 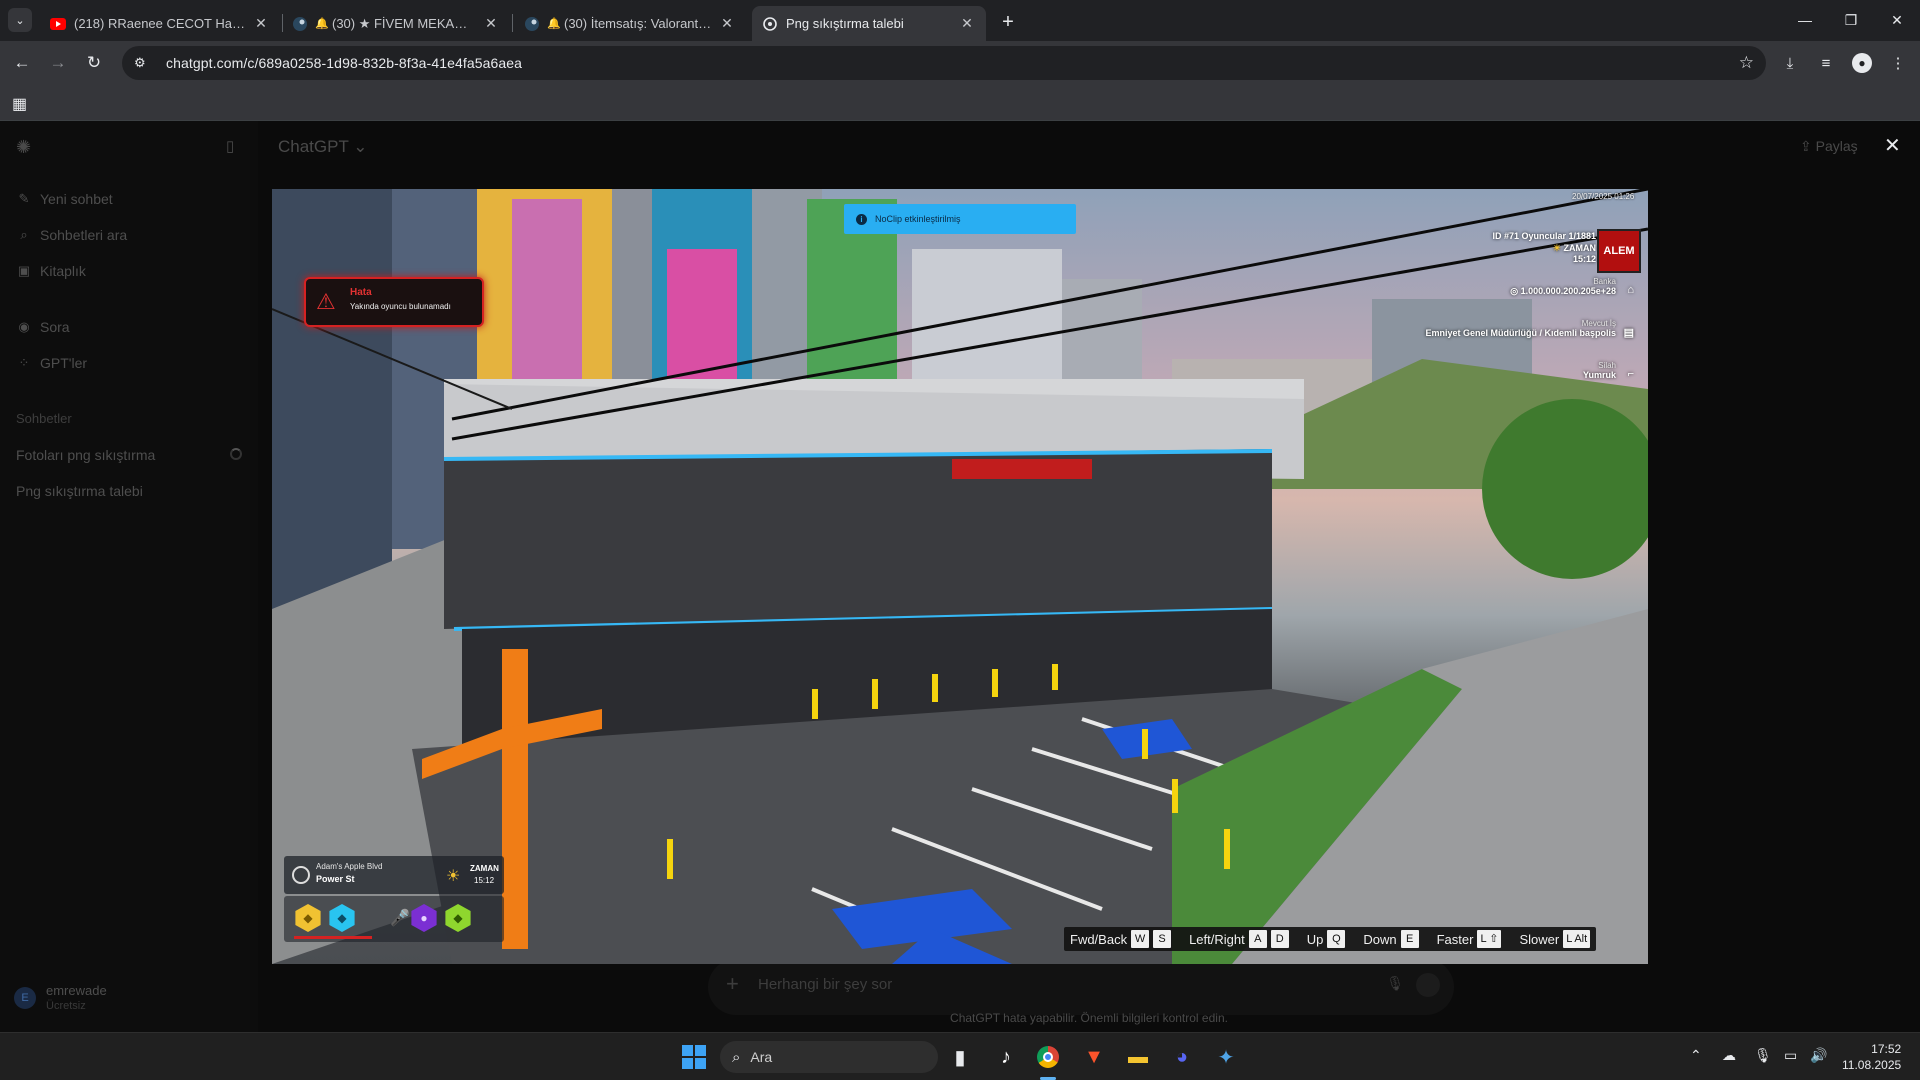 I want to click on media-button: ≡, so click(x=1826, y=63).